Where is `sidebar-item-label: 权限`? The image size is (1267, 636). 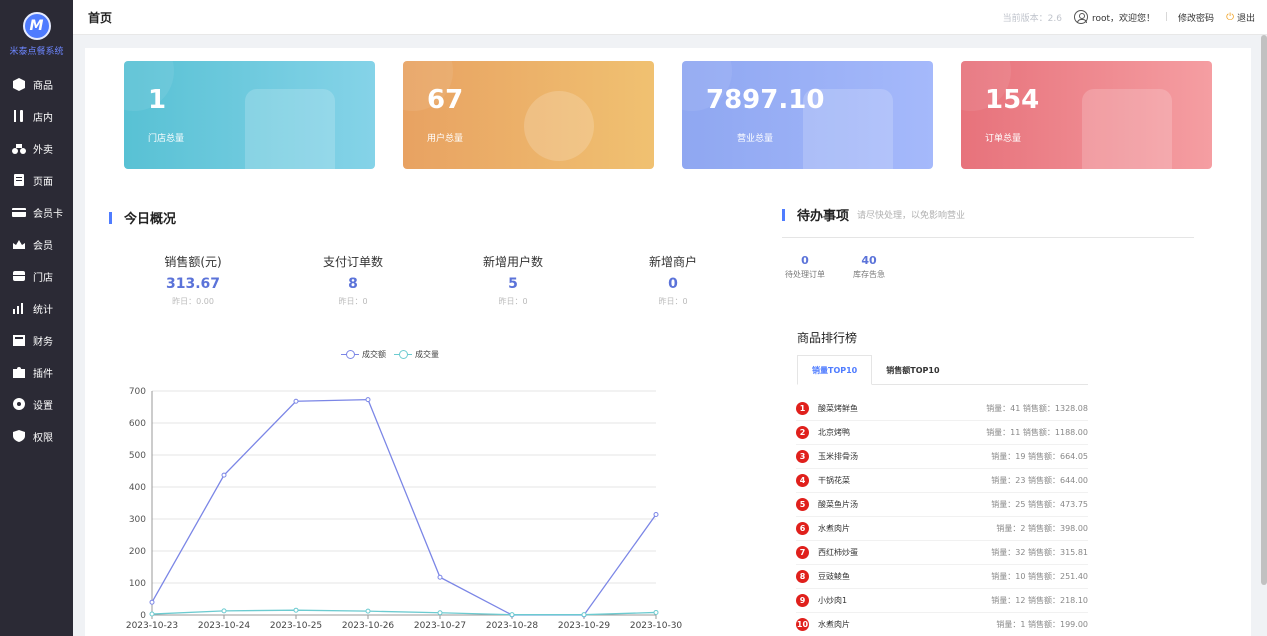
sidebar-item-label: 权限 is located at coordinates (43, 438).